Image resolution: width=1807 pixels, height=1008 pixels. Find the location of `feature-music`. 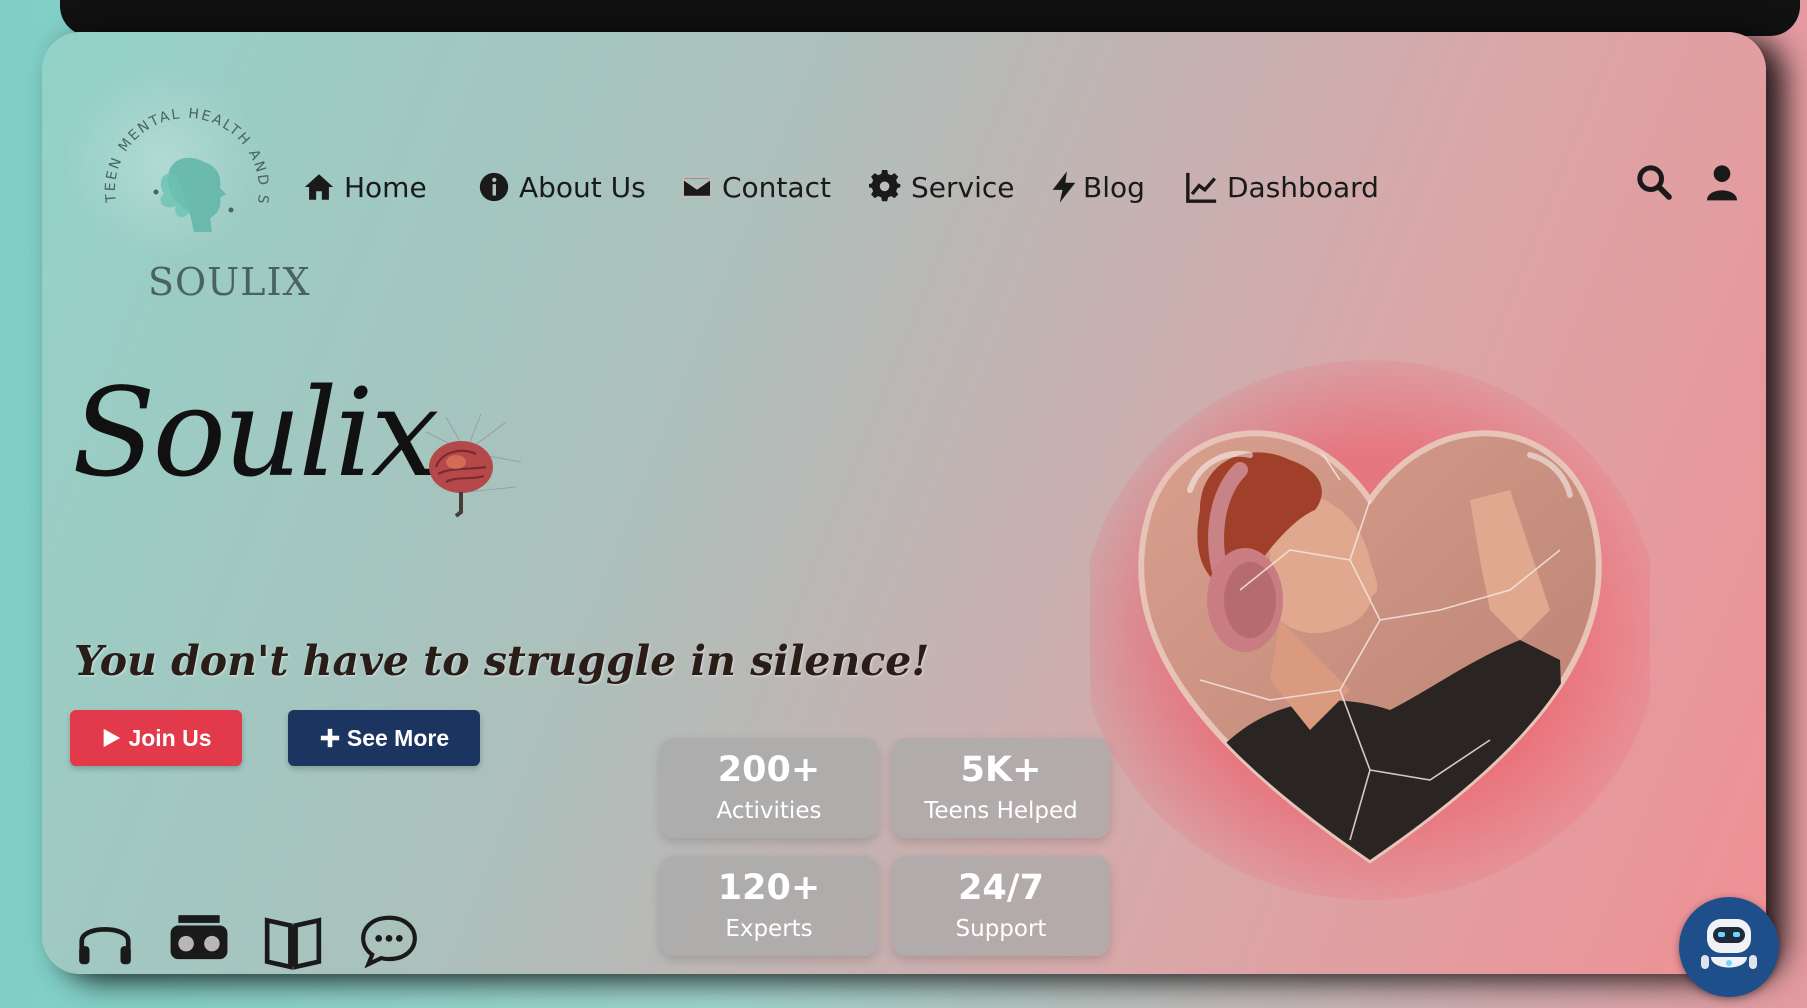

feature-music is located at coordinates (105, 941).